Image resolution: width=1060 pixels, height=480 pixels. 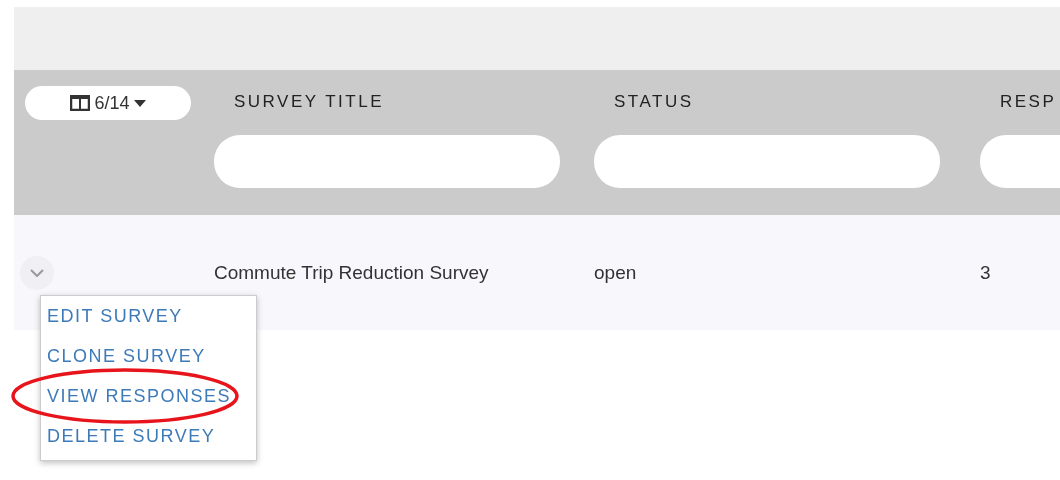 What do you see at coordinates (351, 272) in the screenshot?
I see `table-cell: Commute Trip Reduction Survey` at bounding box center [351, 272].